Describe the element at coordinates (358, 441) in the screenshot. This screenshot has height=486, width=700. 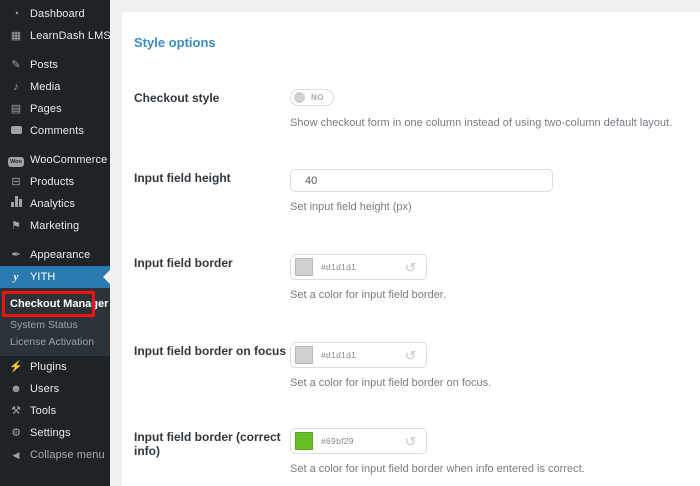
I see `border-correct-color-picker: #69bf29 ↺` at that location.